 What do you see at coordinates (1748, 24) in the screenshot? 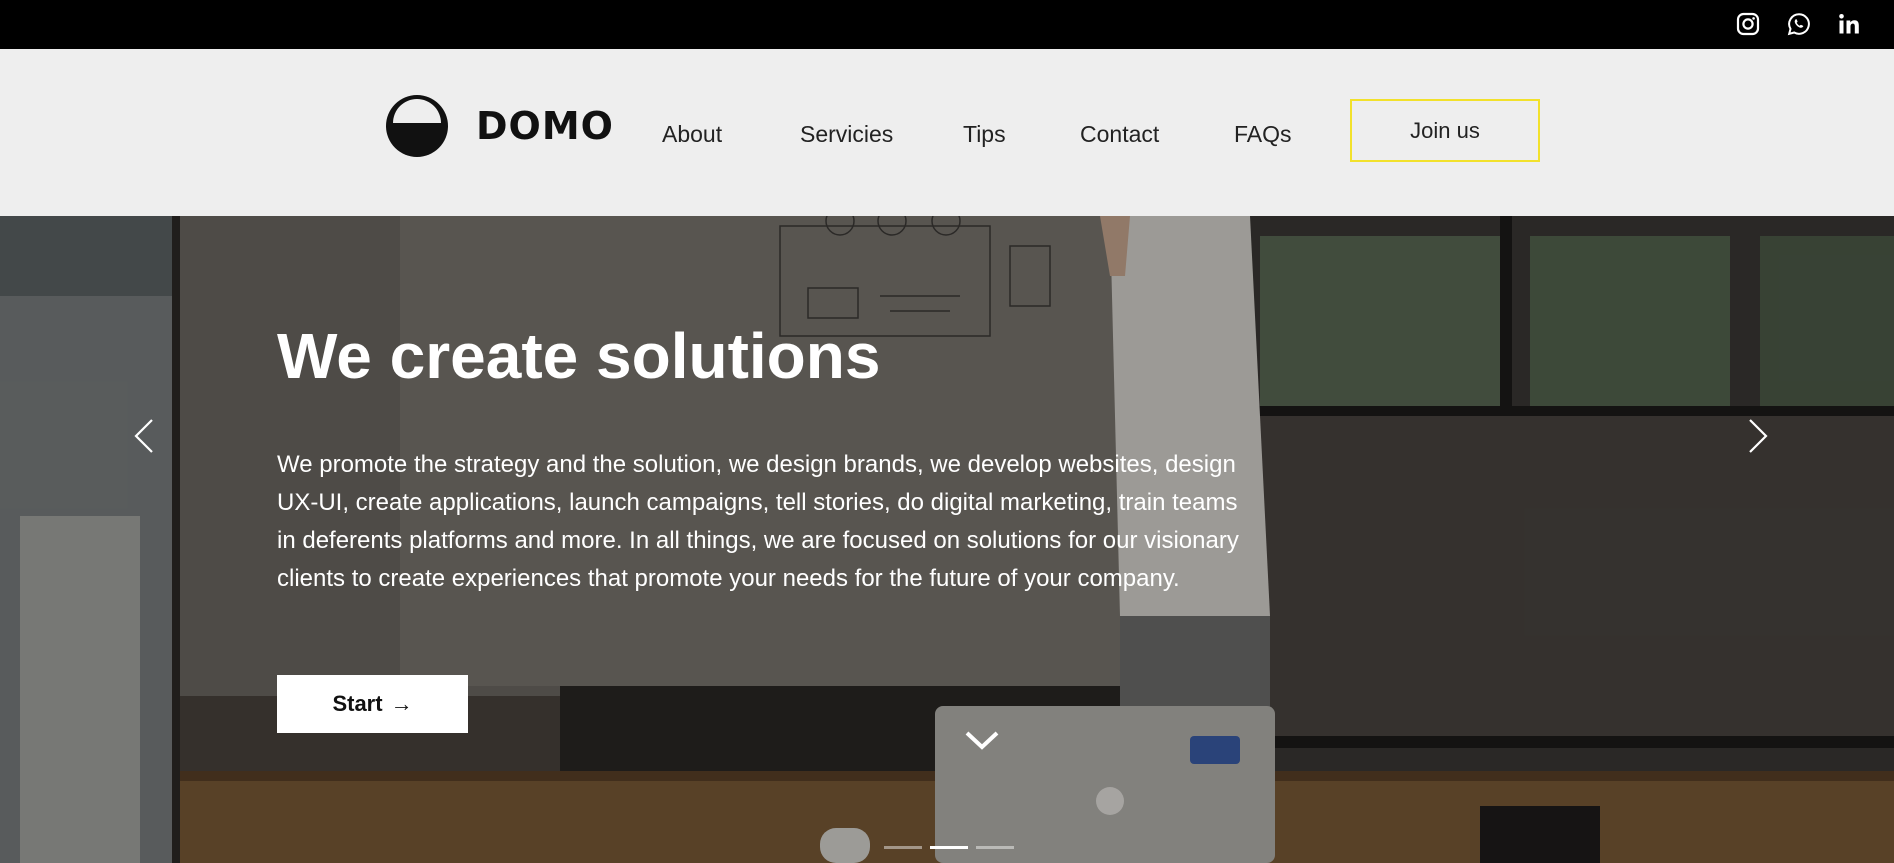
I see `instagram-icon` at bounding box center [1748, 24].